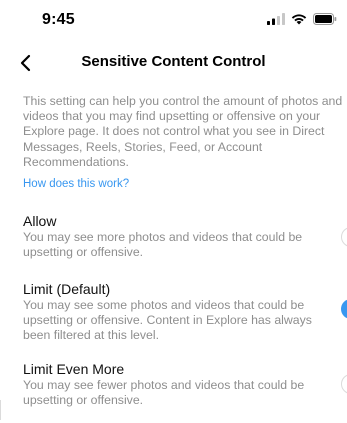 This screenshot has height=423, width=347. I want to click on option-label: Limit (Default), so click(67, 289).